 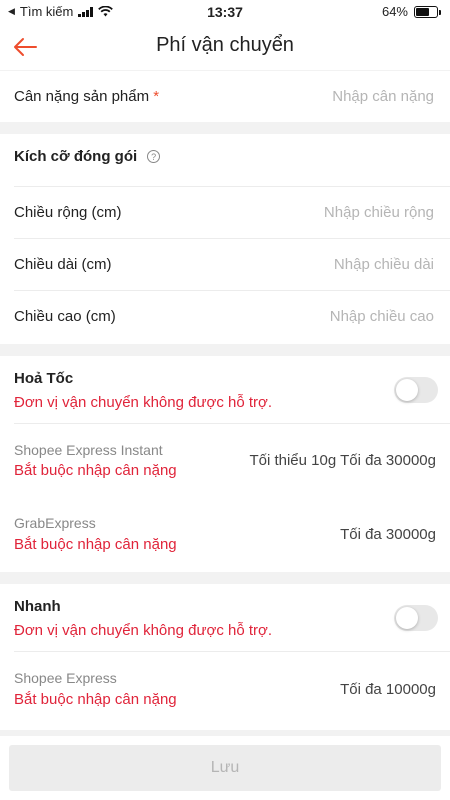 I want to click on length-field-row: Chiều dài (cm) Nhập chiều dài, so click(x=232, y=265).